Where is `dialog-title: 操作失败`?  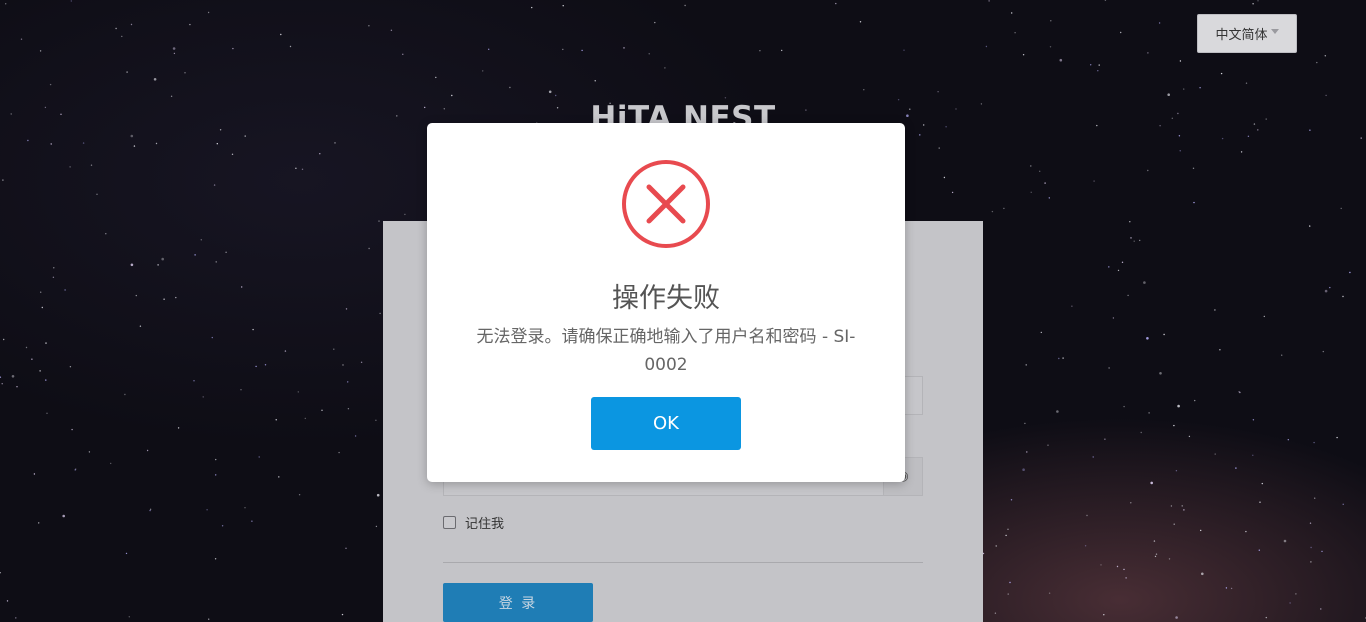 dialog-title: 操作失败 is located at coordinates (666, 298).